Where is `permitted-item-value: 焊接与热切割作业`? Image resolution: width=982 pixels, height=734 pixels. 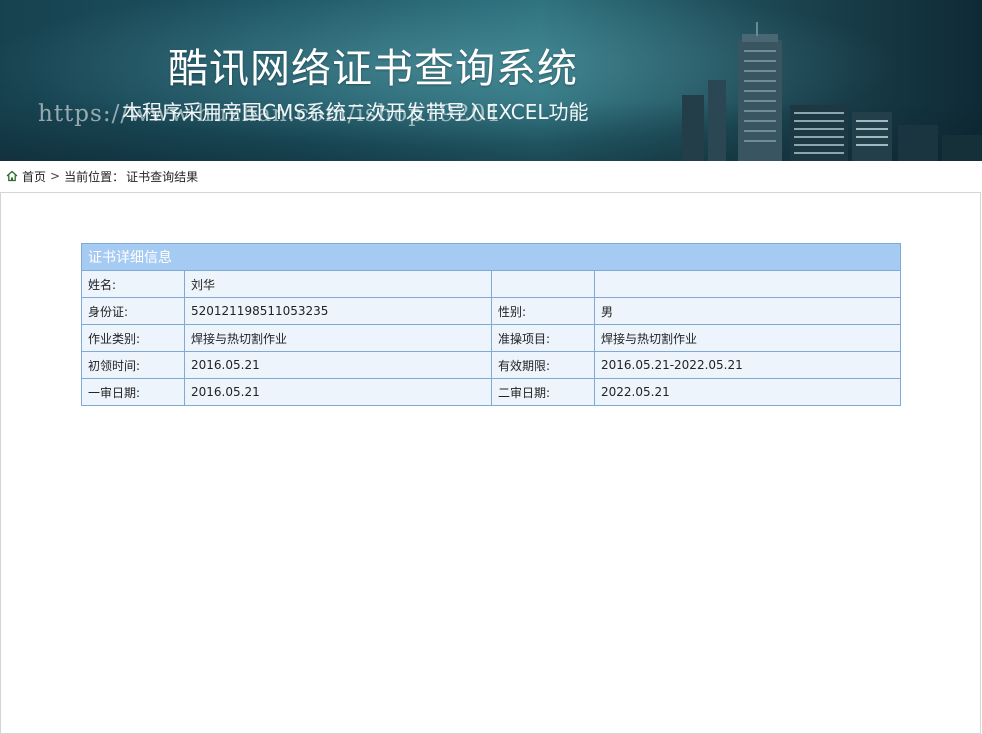
permitted-item-value: 焊接与热切割作业 is located at coordinates (747, 338).